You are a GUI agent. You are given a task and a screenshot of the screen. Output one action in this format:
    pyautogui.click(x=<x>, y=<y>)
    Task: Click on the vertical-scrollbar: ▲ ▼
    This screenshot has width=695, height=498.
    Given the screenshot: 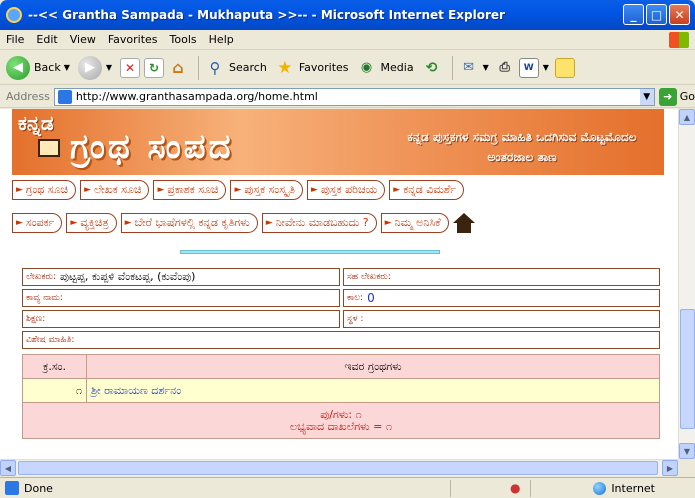 What is the action you would take?
    pyautogui.click(x=686, y=284)
    